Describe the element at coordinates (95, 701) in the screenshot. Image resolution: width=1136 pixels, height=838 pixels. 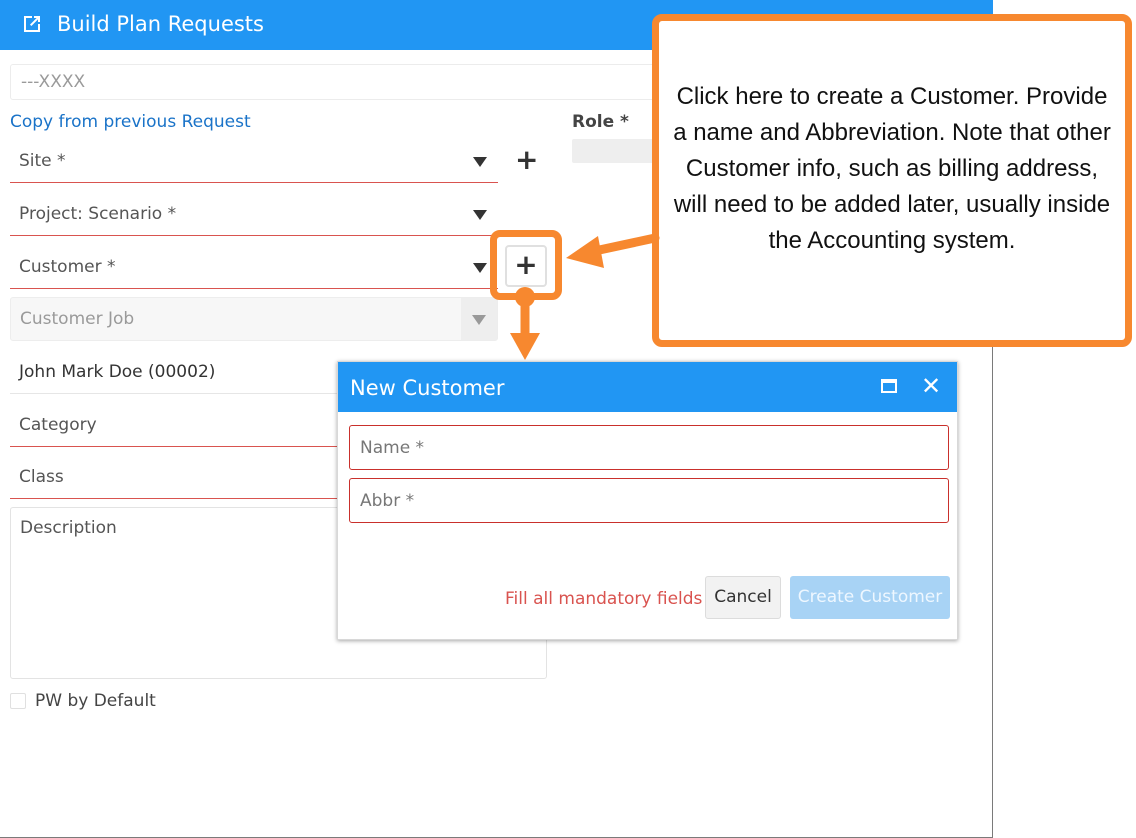
I see `pw-default-label: PW by Default` at that location.